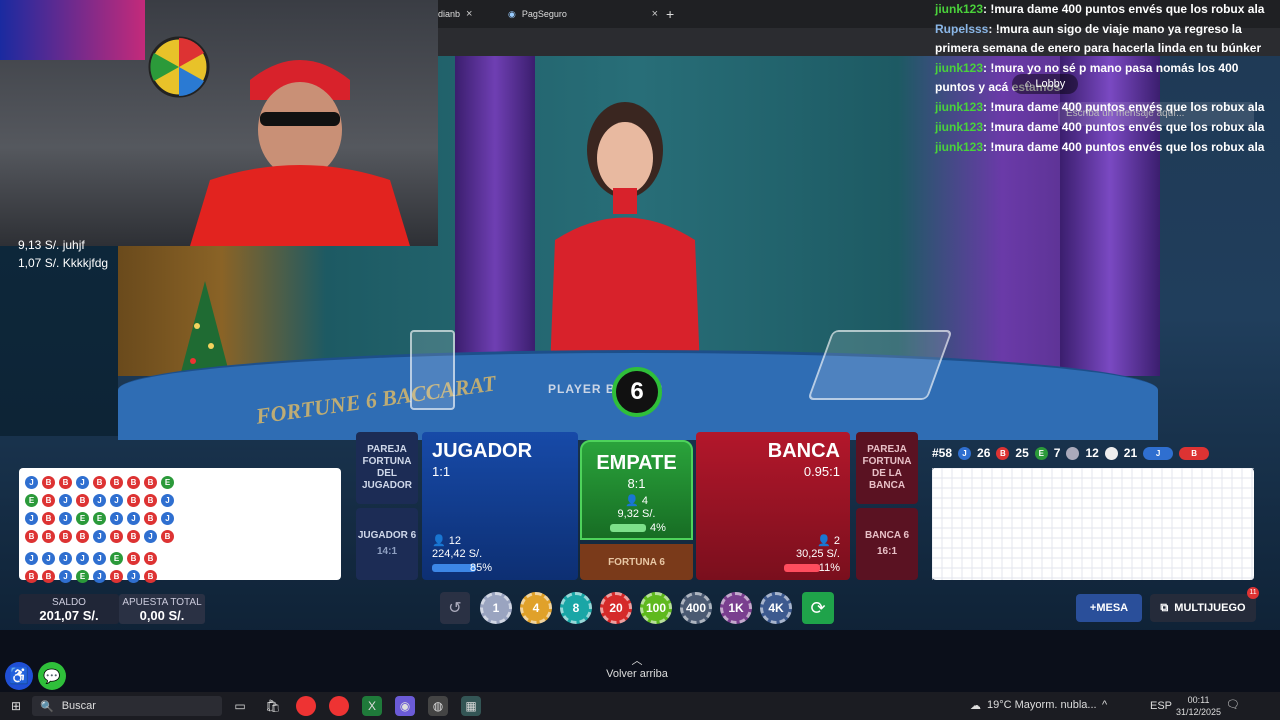 Image resolution: width=1280 pixels, height=720 pixels. Describe the element at coordinates (273, 706) in the screenshot. I see `store-icon: 🛍` at that location.